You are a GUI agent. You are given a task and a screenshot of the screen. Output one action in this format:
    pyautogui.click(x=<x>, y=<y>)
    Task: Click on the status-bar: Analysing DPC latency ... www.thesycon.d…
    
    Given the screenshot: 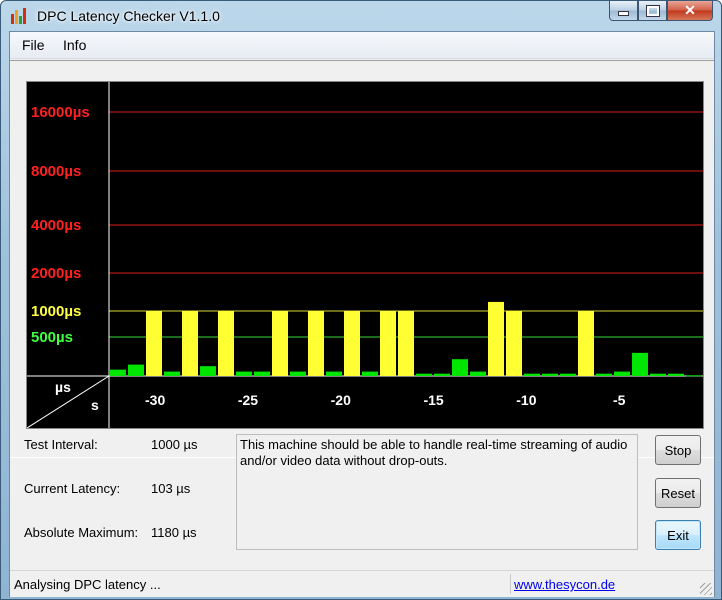 What is the action you would take?
    pyautogui.click(x=362, y=583)
    